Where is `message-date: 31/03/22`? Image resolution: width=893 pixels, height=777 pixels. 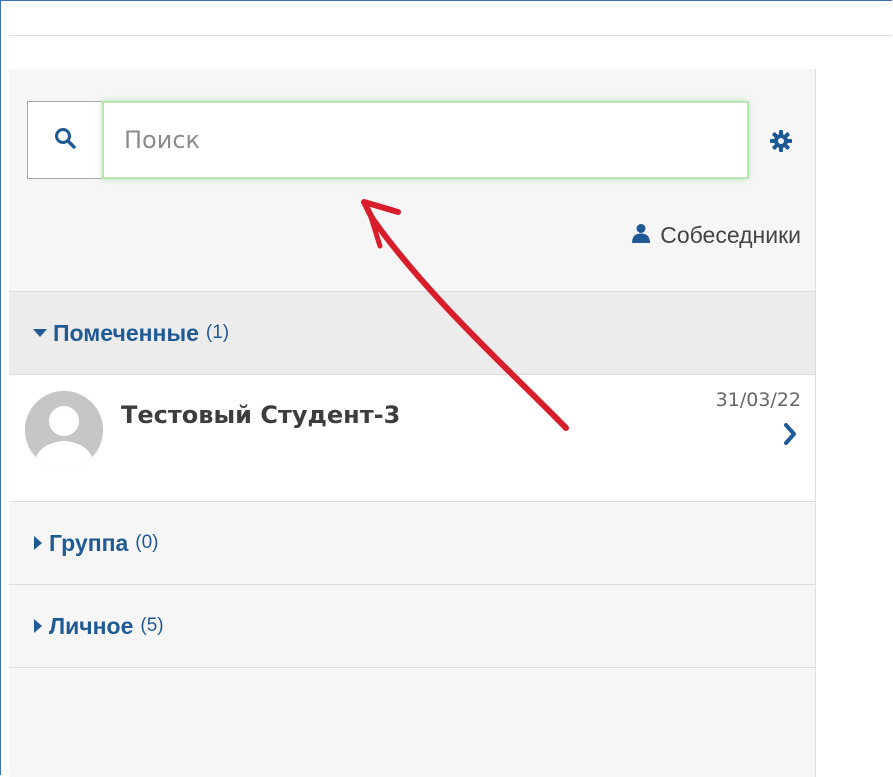
message-date: 31/03/22 is located at coordinates (758, 400).